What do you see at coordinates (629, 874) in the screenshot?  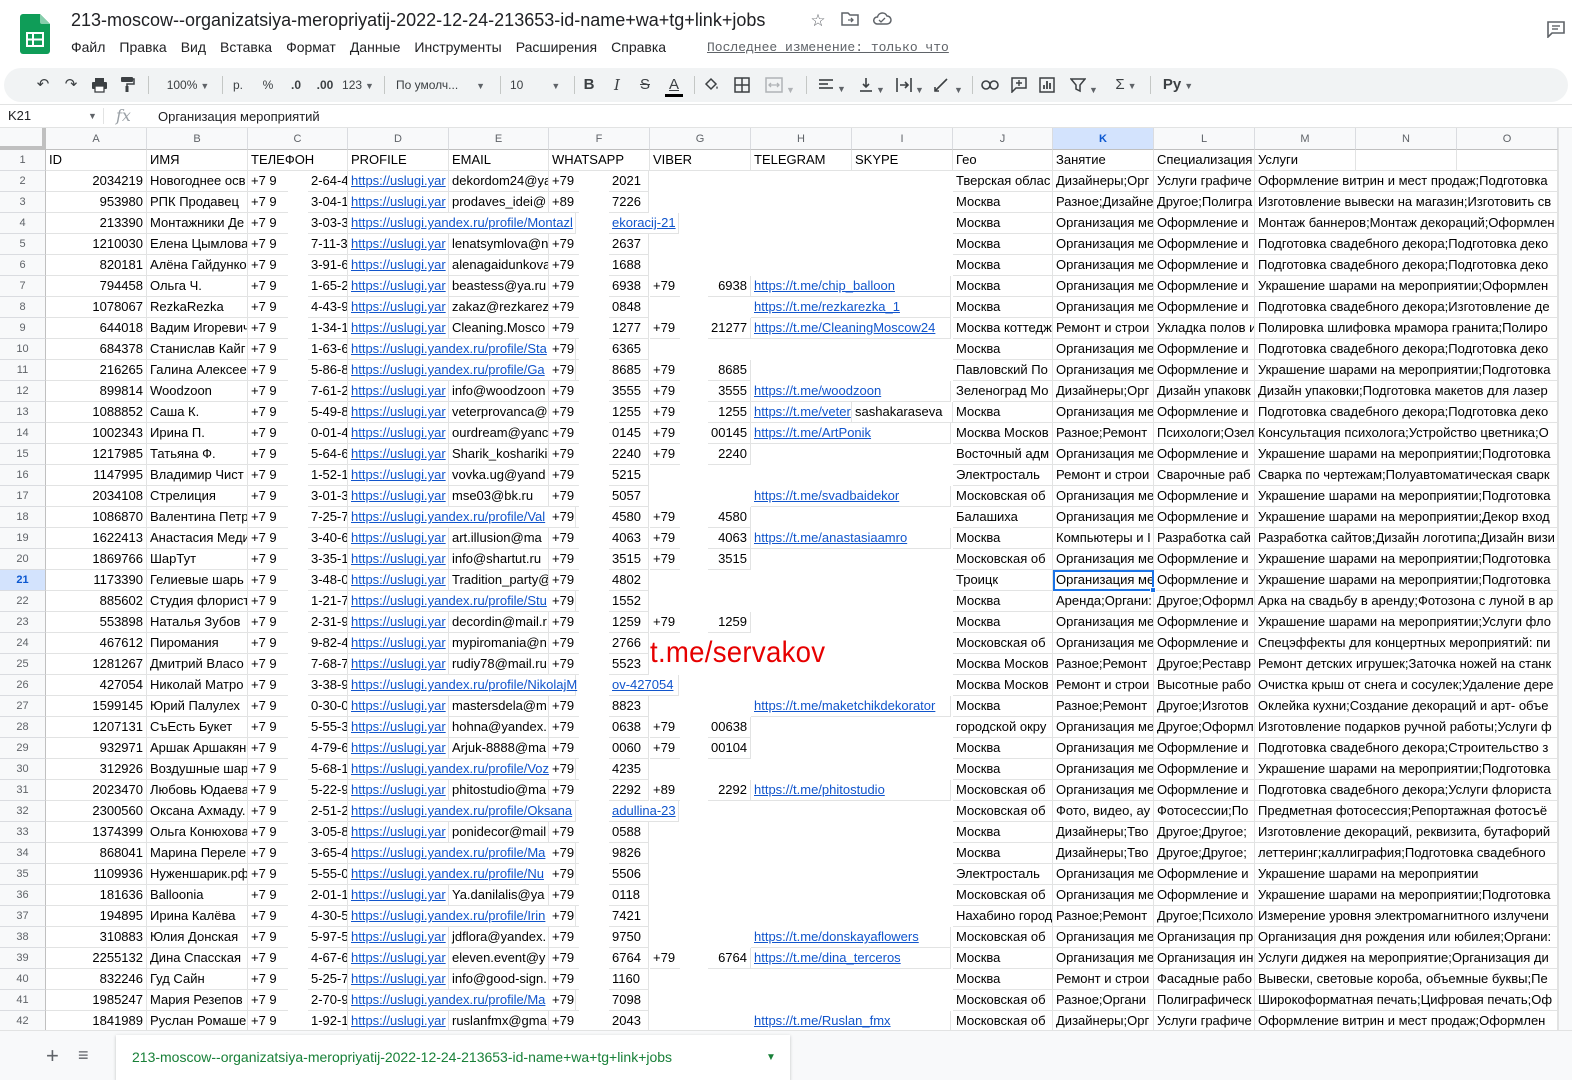 I see `whatsapp-cell-tail: 5506` at bounding box center [629, 874].